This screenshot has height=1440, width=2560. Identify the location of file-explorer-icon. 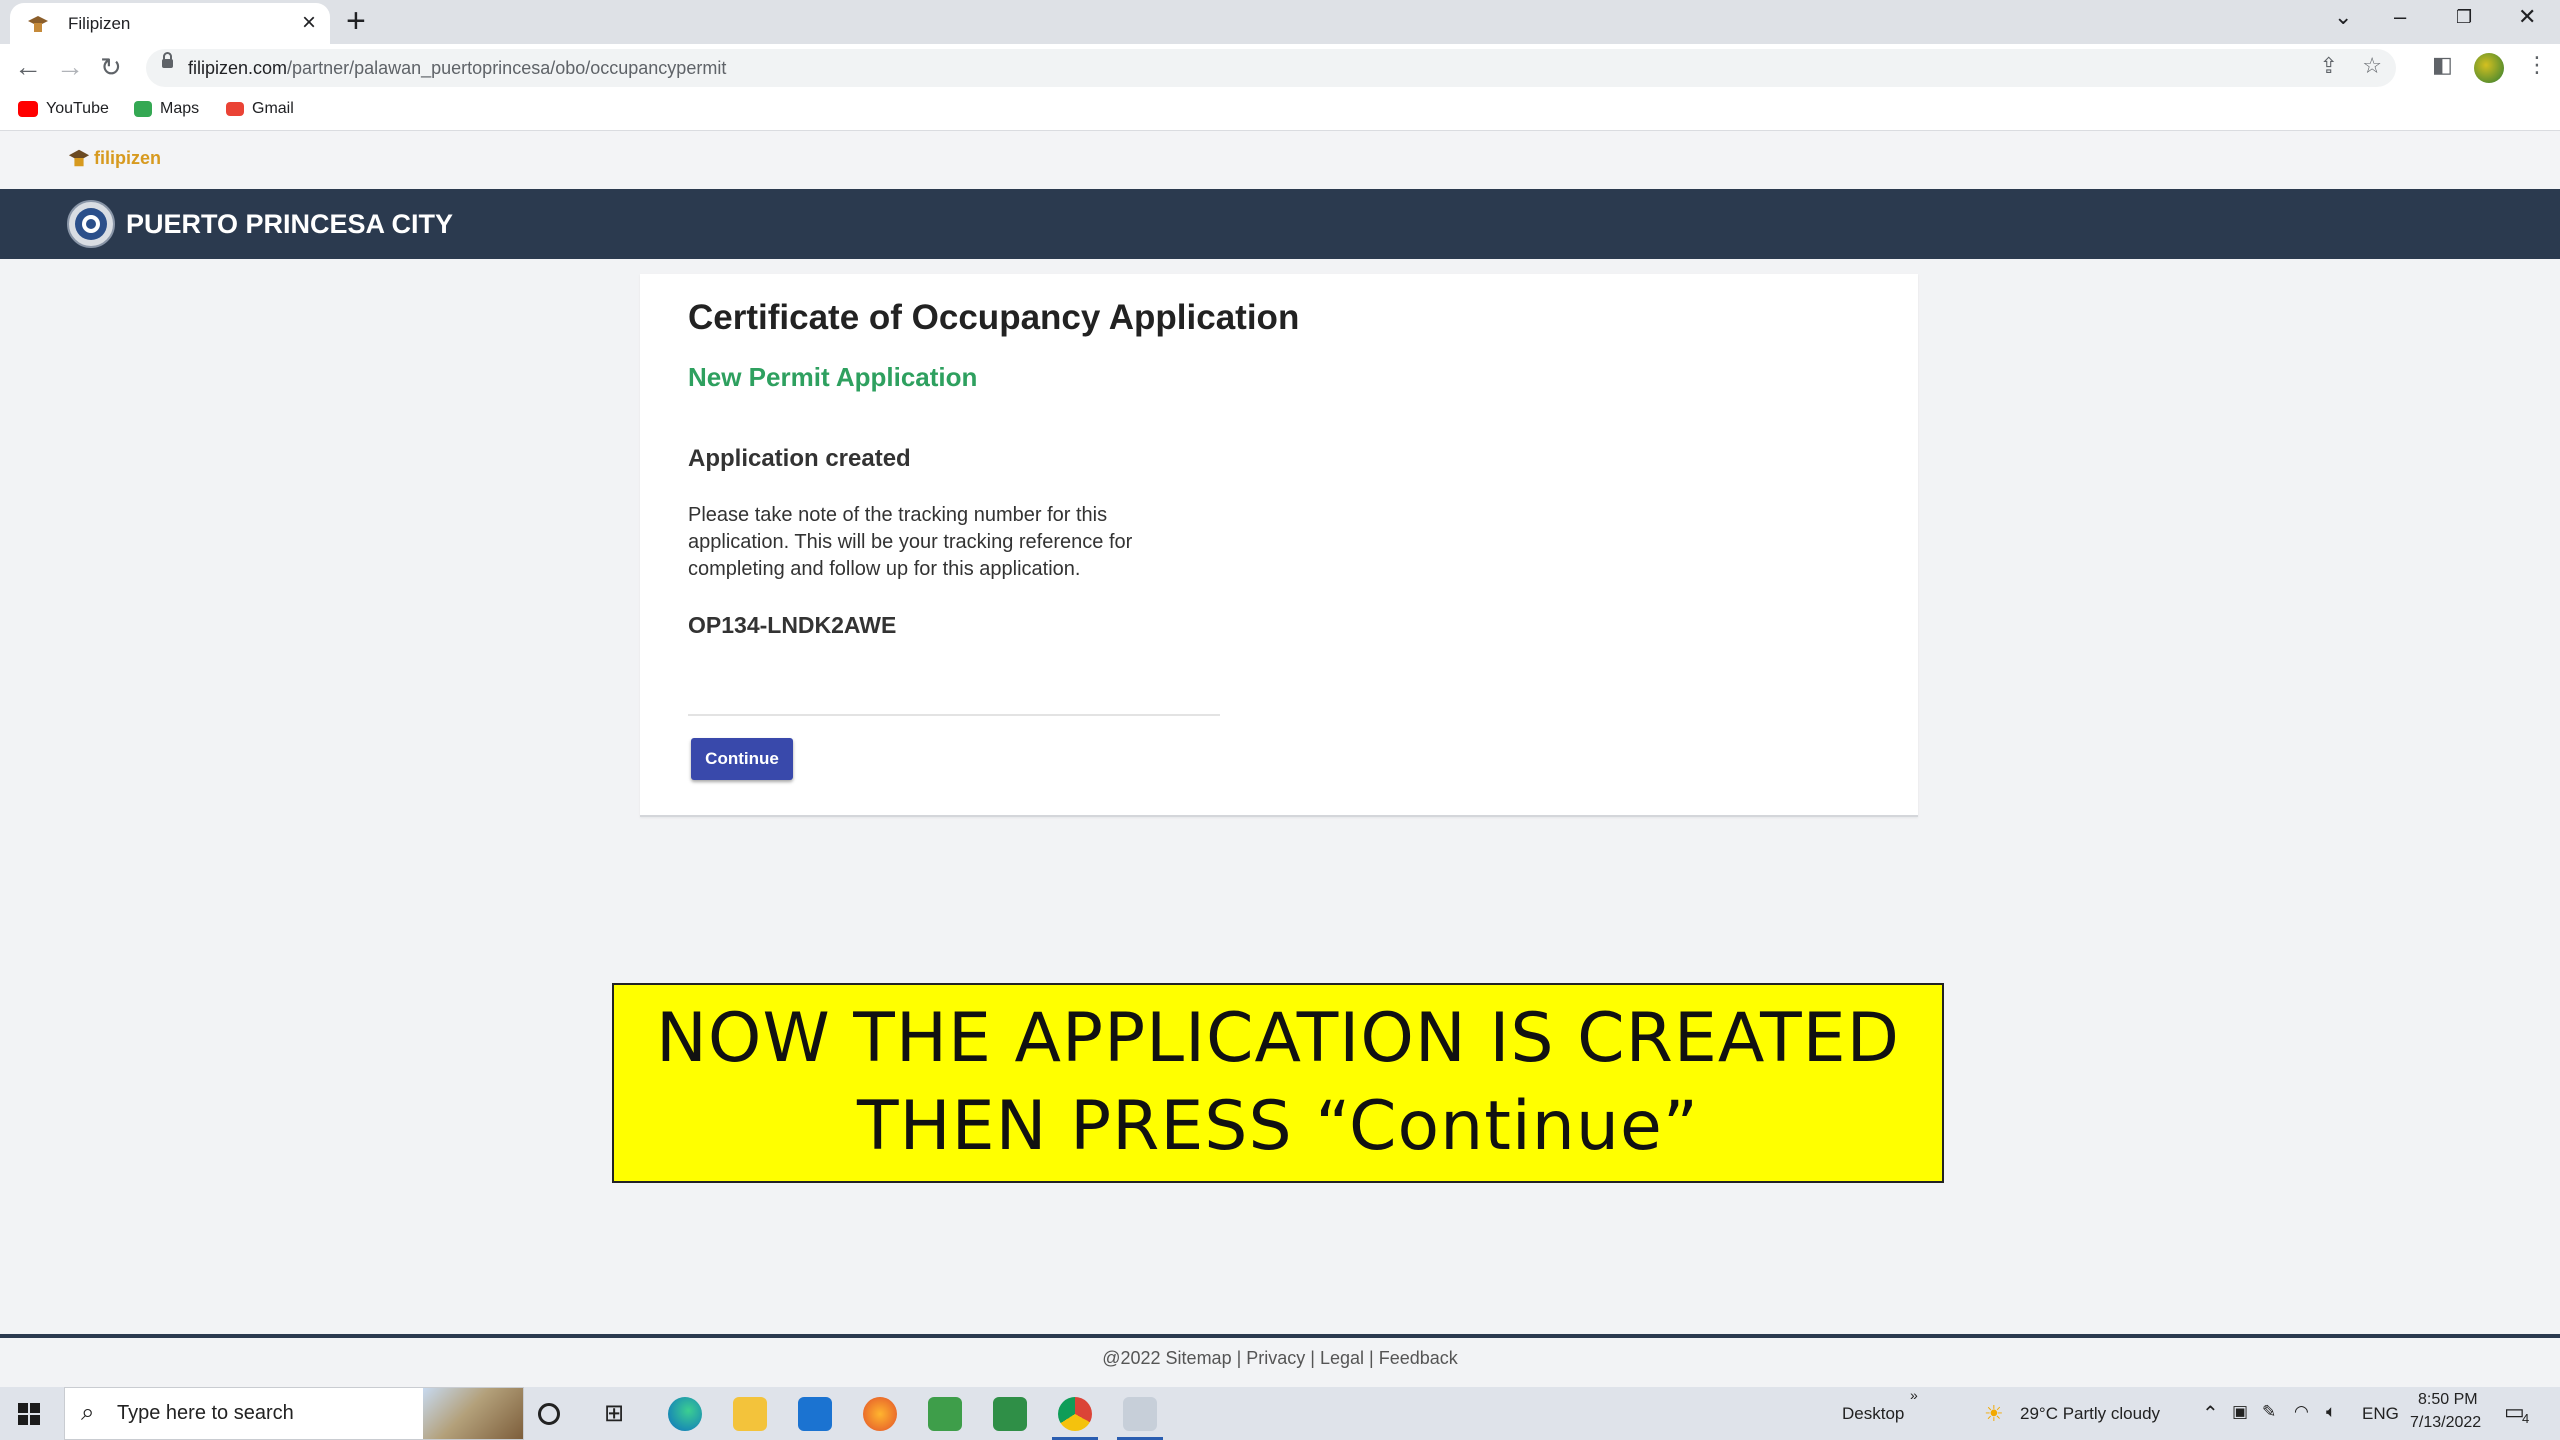
(750, 1414).